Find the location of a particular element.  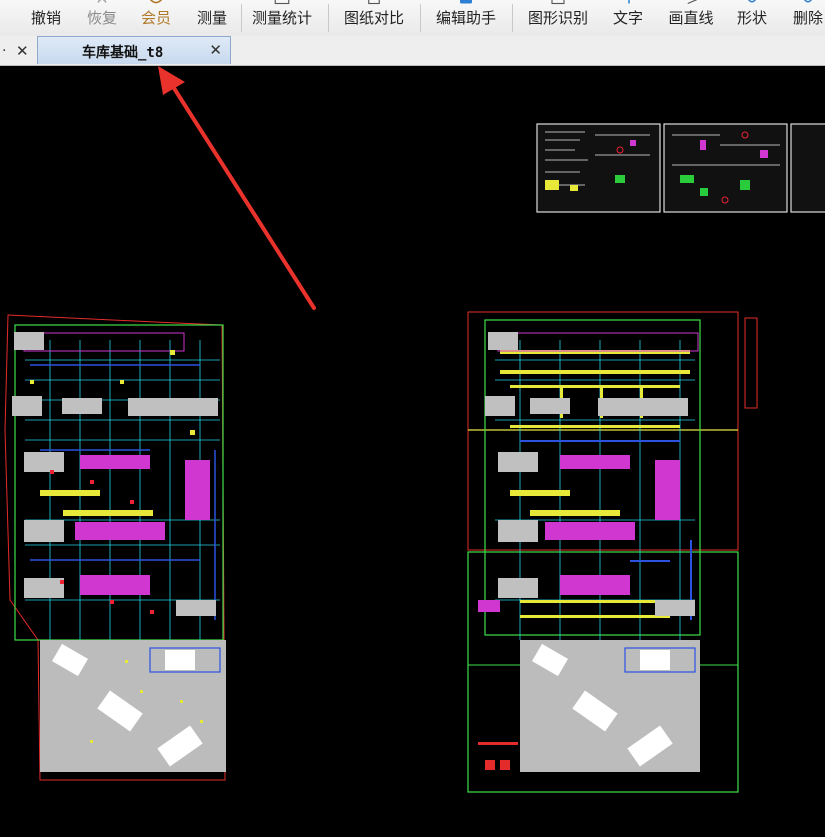

delete-label: 删除 is located at coordinates (807, 18).